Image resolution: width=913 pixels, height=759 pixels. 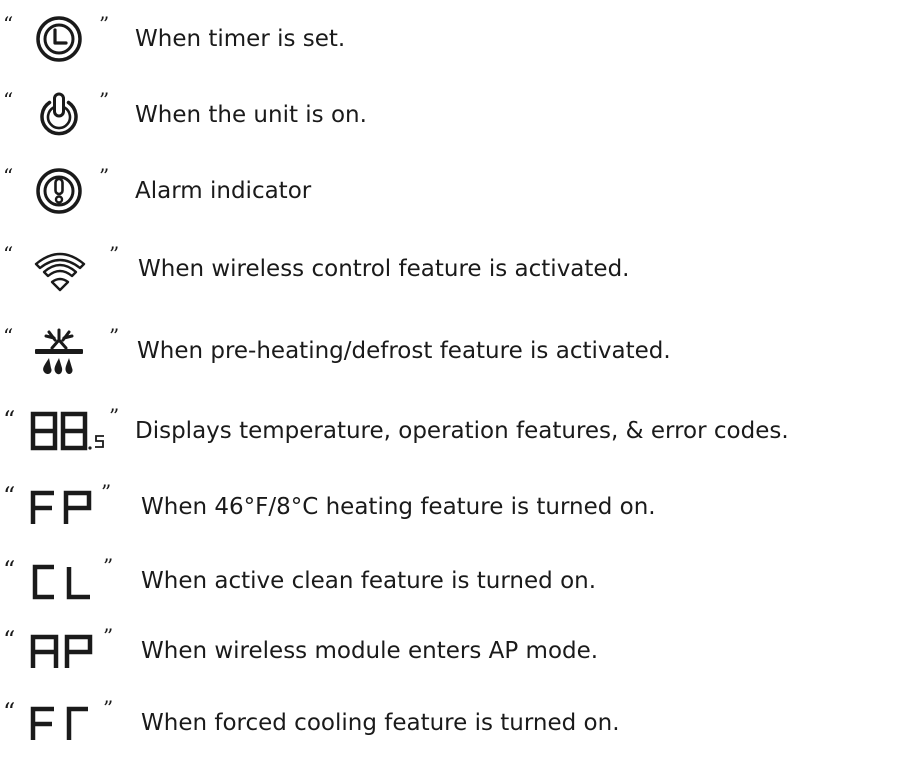 What do you see at coordinates (370, 651) in the screenshot?
I see `indicator-description: When wireless module enters AP mode.` at bounding box center [370, 651].